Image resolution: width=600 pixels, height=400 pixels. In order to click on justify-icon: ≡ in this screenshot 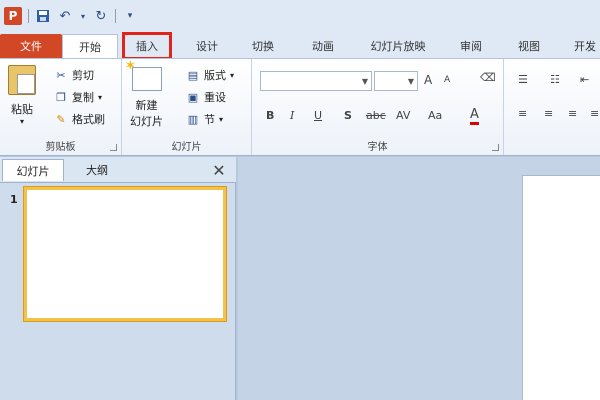, I will do `click(594, 113)`.